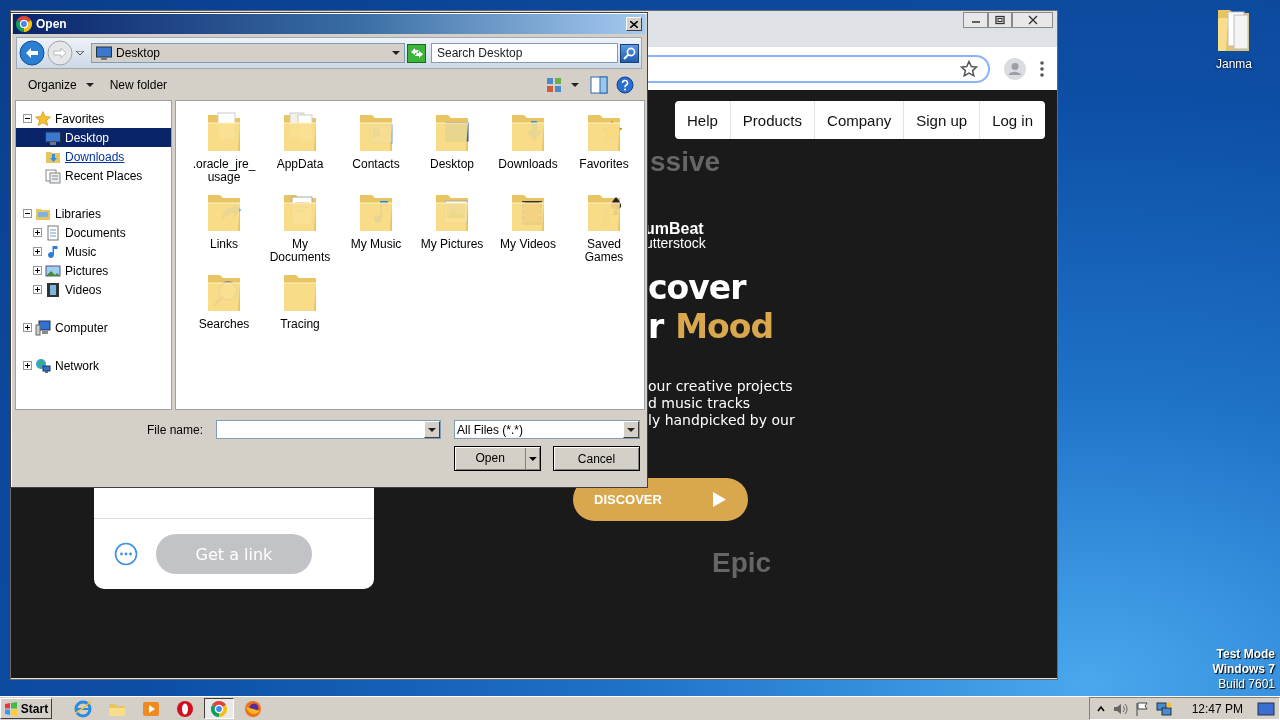 This screenshot has width=1280, height=720. What do you see at coordinates (1245, 654) in the screenshot?
I see `os-notice: Test Mode` at bounding box center [1245, 654].